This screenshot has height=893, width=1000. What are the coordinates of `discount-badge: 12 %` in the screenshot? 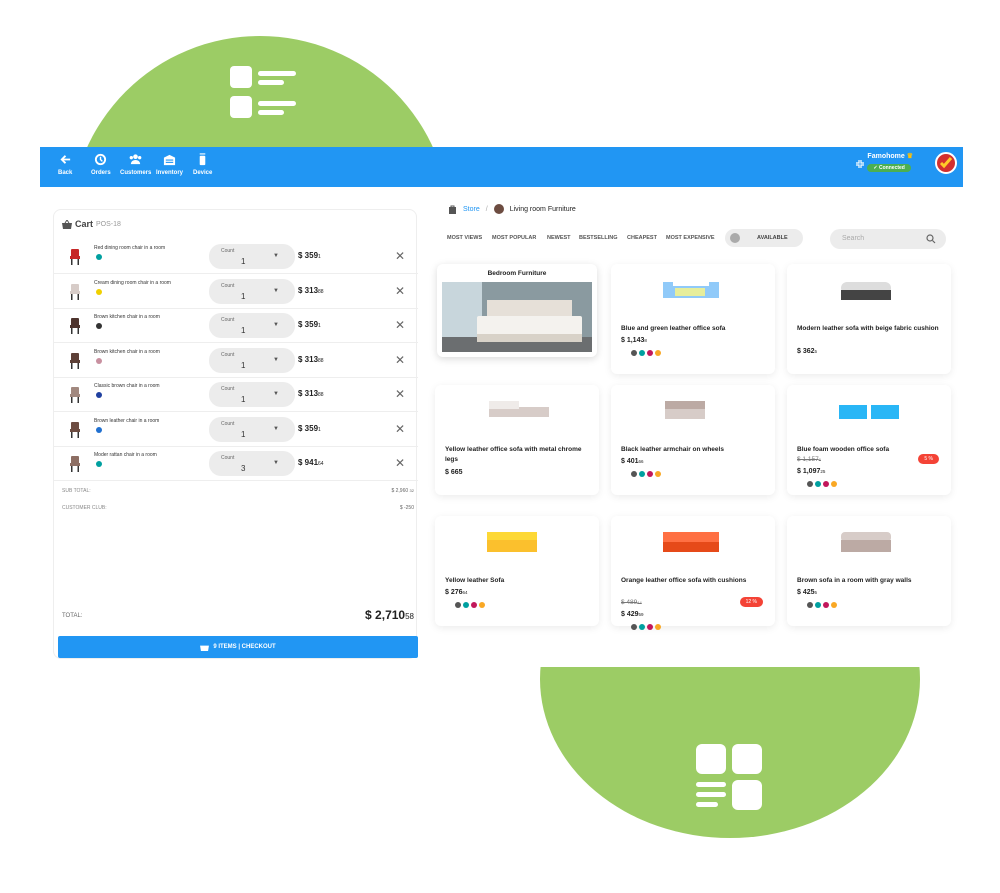 It's located at (751, 602).